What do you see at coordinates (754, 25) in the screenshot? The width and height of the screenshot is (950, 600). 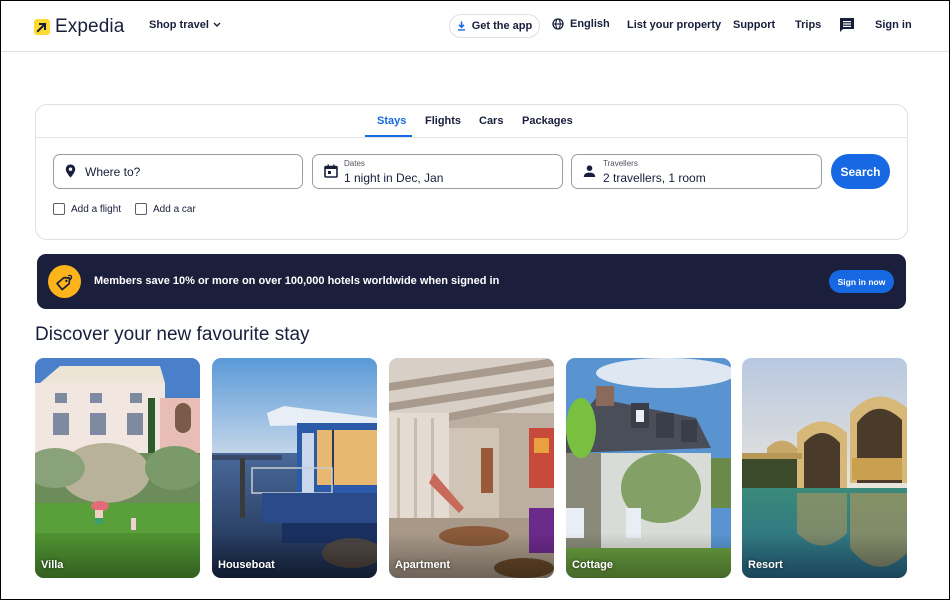 I see `support-link: Support` at bounding box center [754, 25].